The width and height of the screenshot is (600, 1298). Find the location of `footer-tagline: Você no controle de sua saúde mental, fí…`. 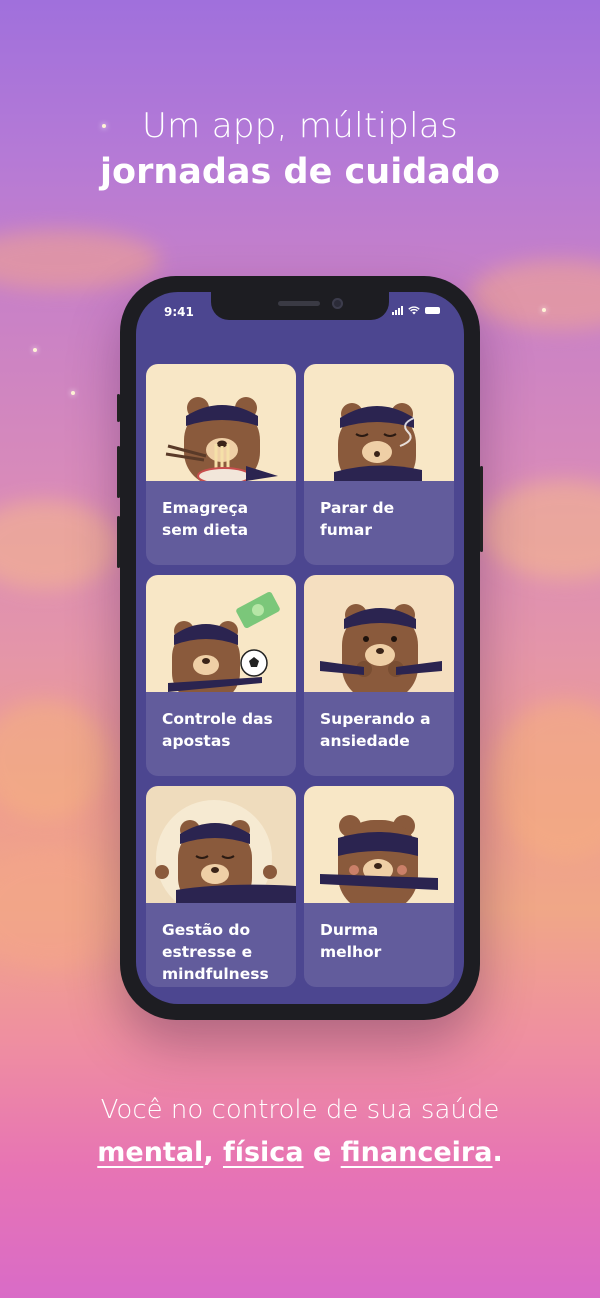

footer-tagline: Você no controle de sua saúde mental, fí… is located at coordinates (300, 1133).